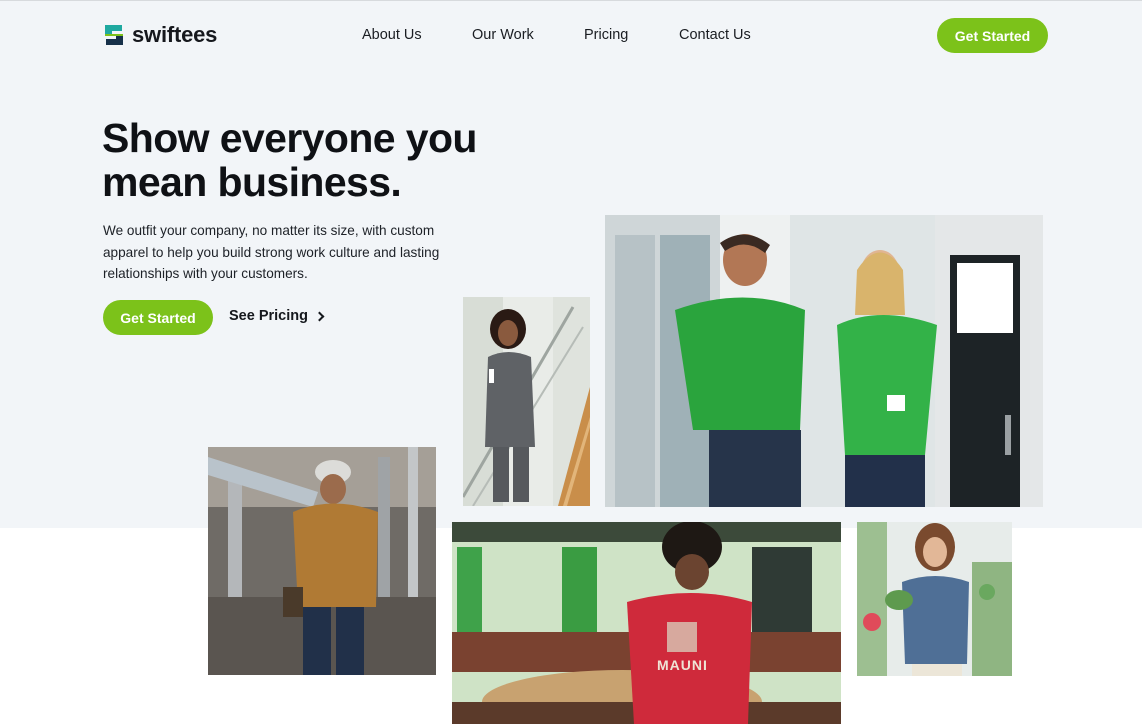 This screenshot has height=724, width=1142. I want to click on nav-our-work: Our Work, so click(503, 35).